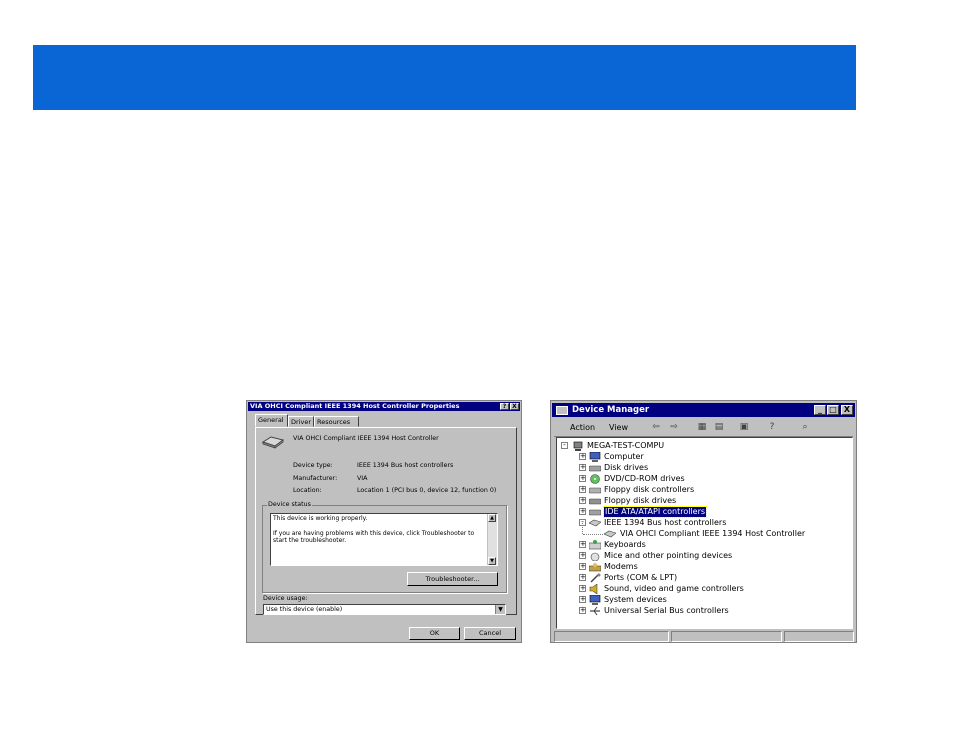 Image resolution: width=954 pixels, height=737 pixels. I want to click on maximize-button: □, so click(833, 410).